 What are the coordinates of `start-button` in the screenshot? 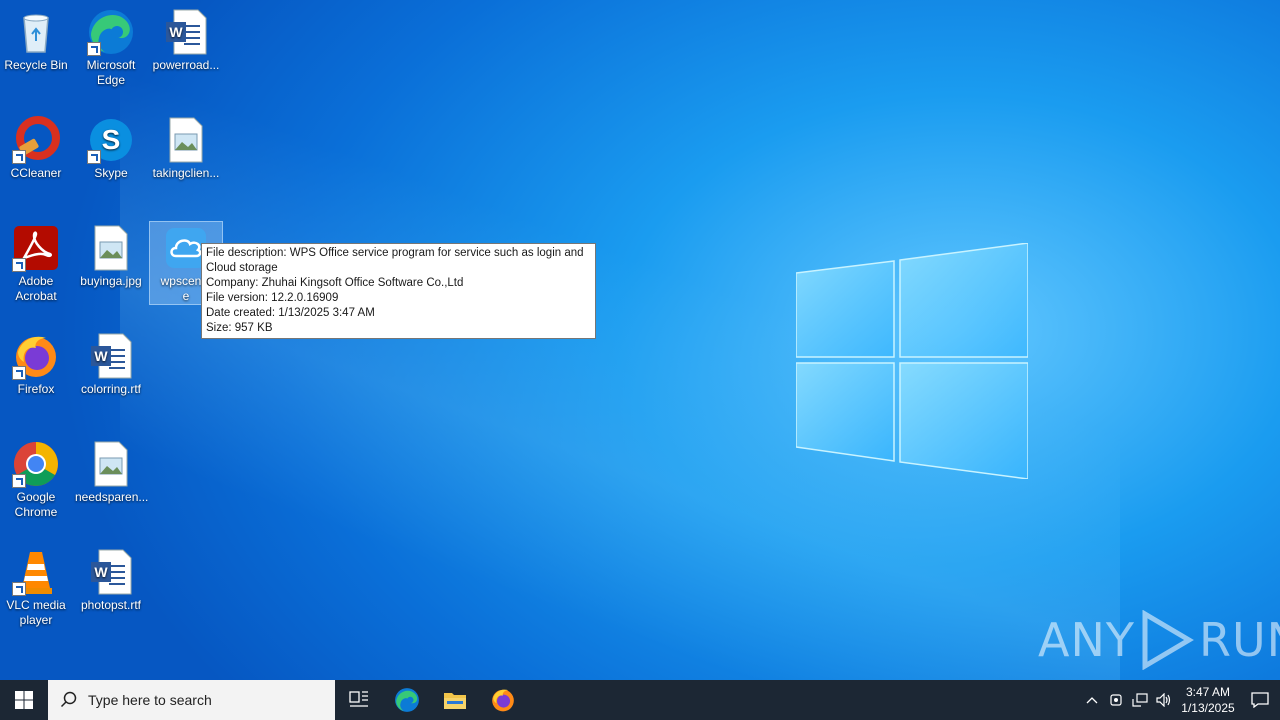 It's located at (24, 700).